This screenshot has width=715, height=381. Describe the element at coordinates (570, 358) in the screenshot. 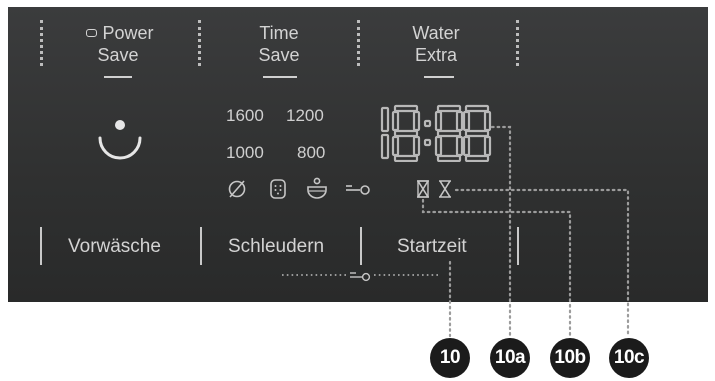

I see `callout-badge-10b: 10b` at that location.